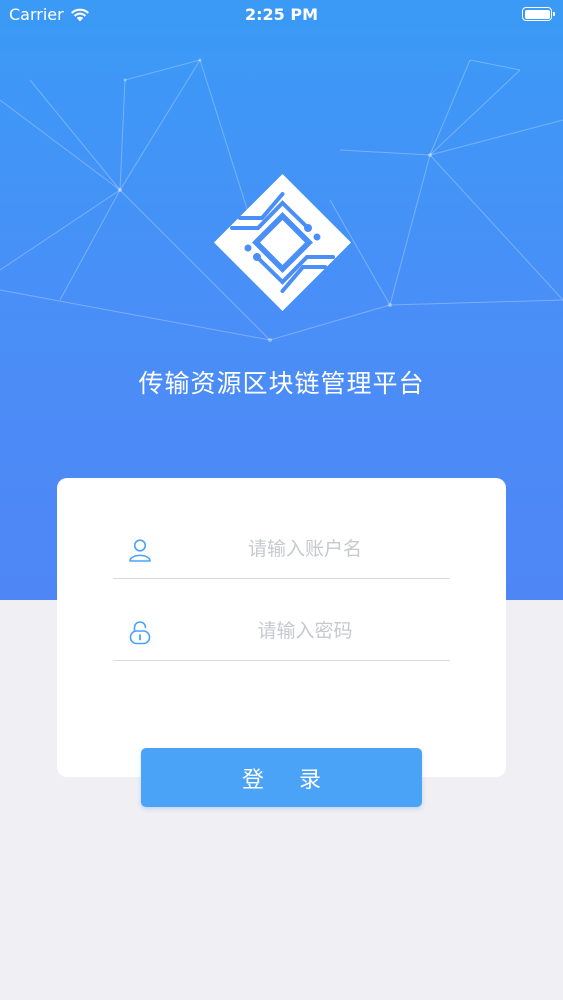 The height and width of the screenshot is (1000, 563). Describe the element at coordinates (140, 550) in the screenshot. I see `user-icon` at that location.